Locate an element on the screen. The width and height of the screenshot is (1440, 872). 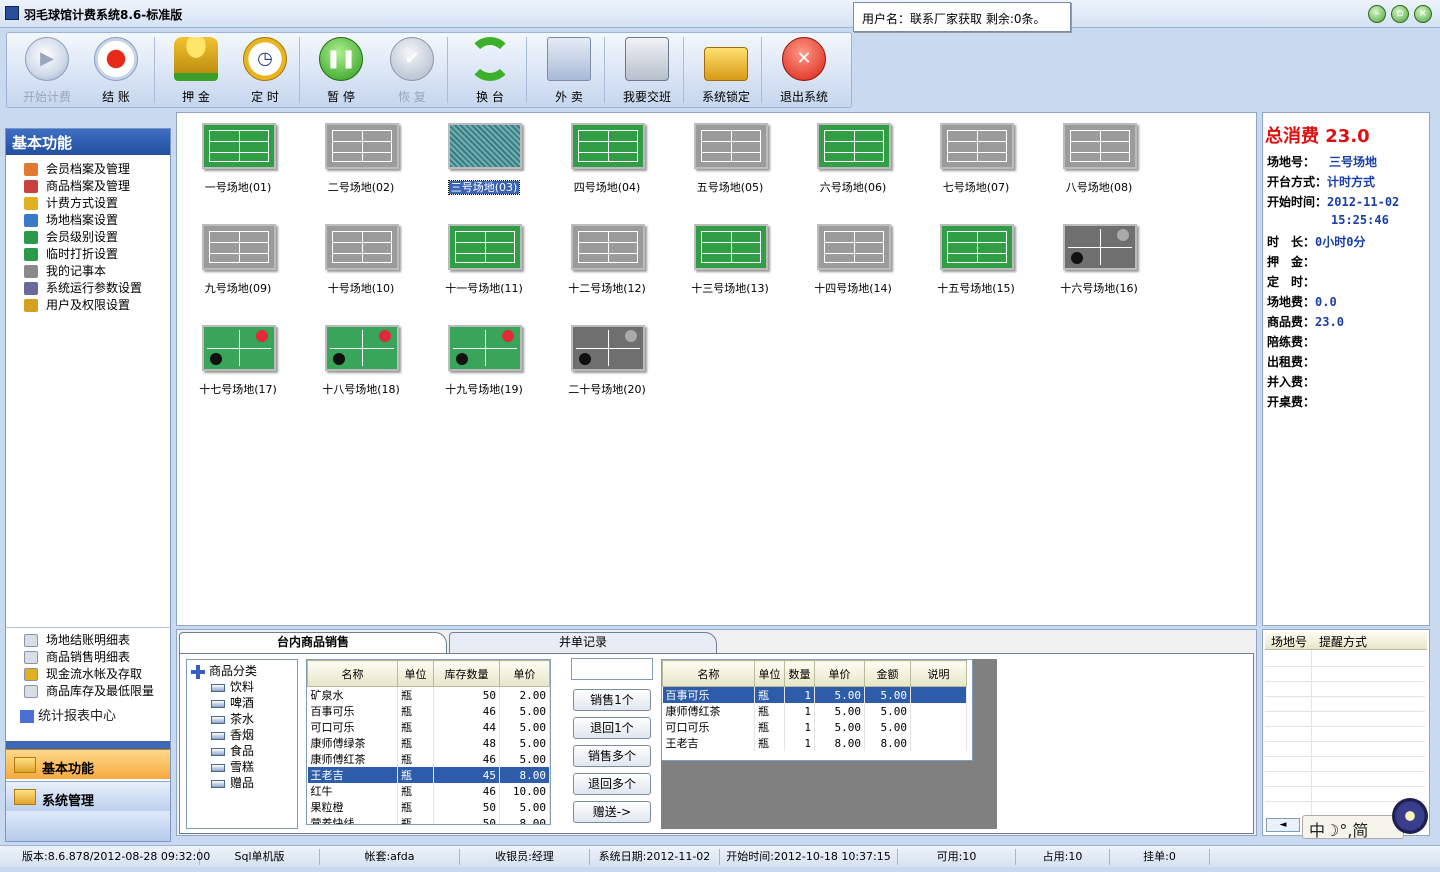
table-row: 百事可乐瓶 1 5.00 5.00 is located at coordinates (814, 694).